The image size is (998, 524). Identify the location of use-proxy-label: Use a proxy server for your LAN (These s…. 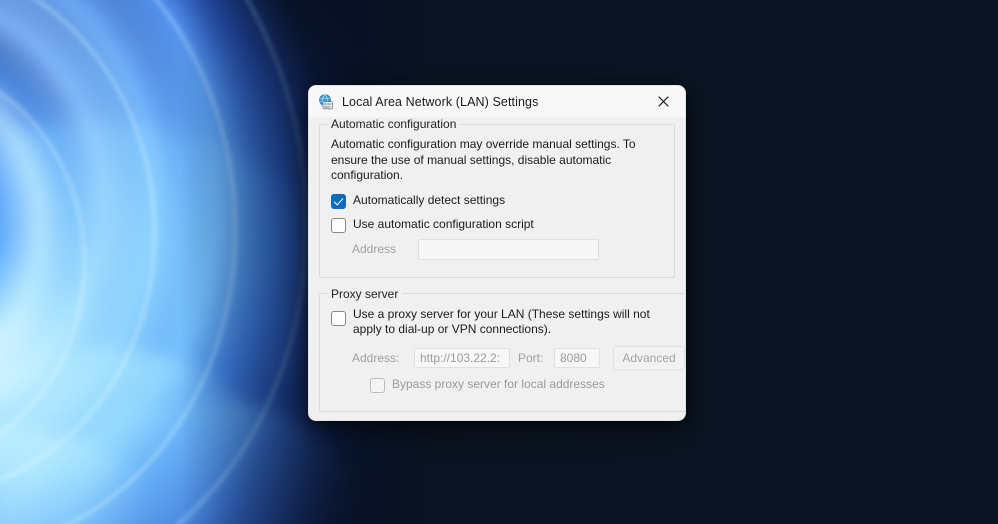
(501, 321).